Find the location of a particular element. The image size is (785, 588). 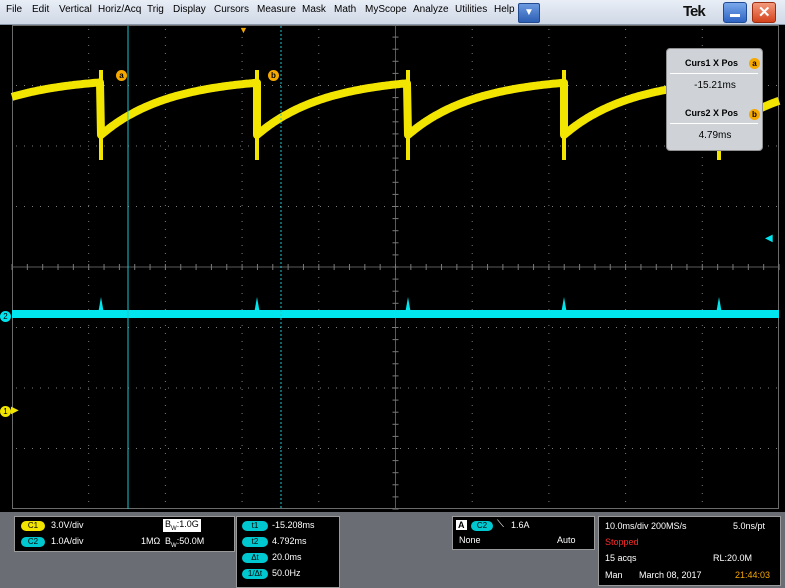

menu-analyze: Analyze is located at coordinates (431, 9).